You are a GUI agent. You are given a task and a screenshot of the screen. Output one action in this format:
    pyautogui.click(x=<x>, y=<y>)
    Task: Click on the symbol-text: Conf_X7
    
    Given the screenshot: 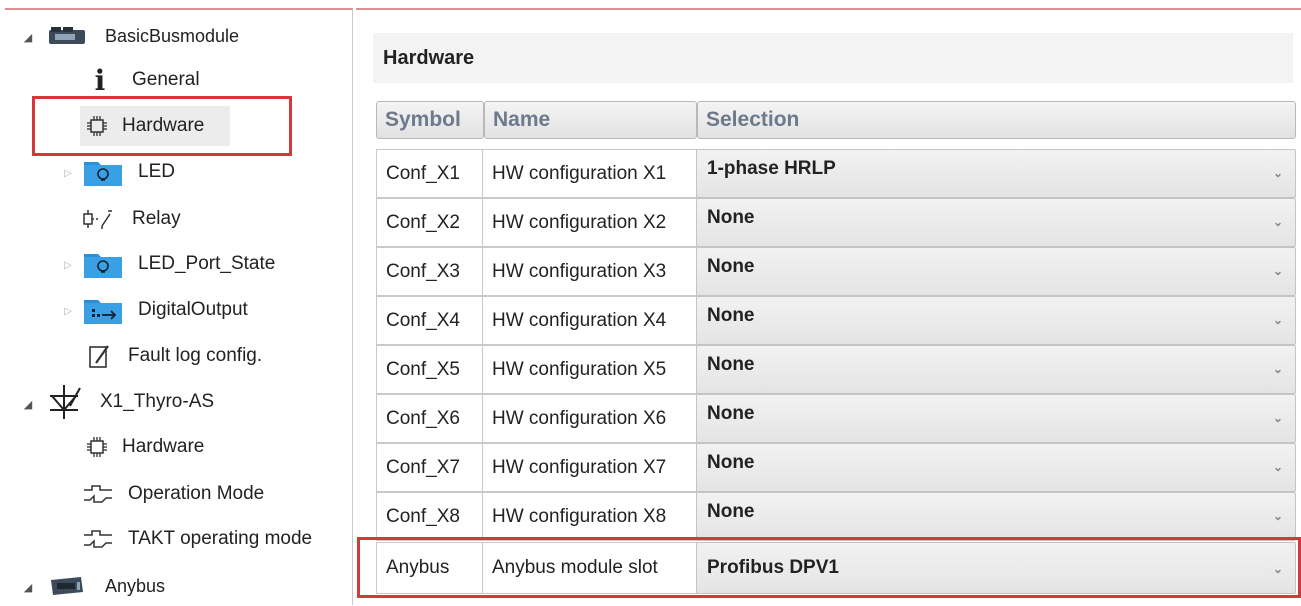 What is the action you would take?
    pyautogui.click(x=423, y=467)
    